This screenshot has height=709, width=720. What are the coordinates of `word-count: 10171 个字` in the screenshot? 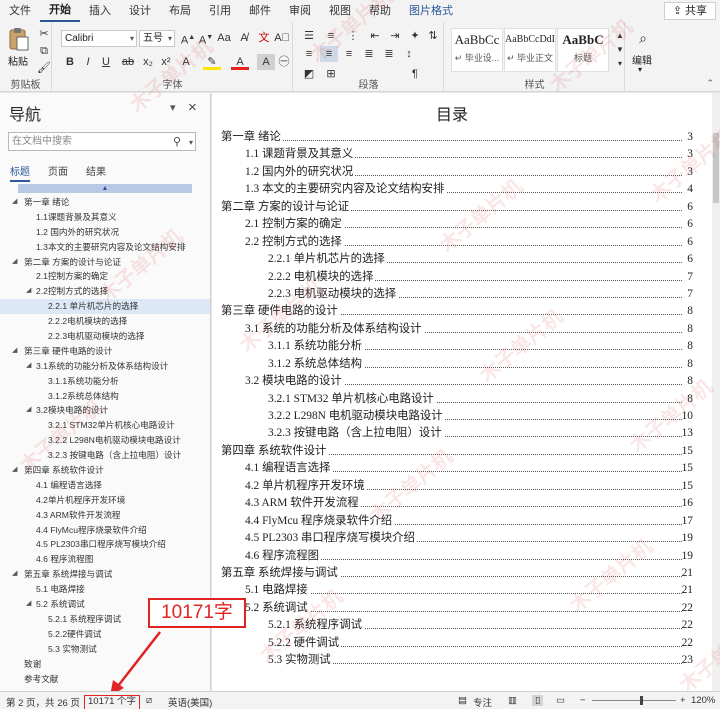 It's located at (112, 702).